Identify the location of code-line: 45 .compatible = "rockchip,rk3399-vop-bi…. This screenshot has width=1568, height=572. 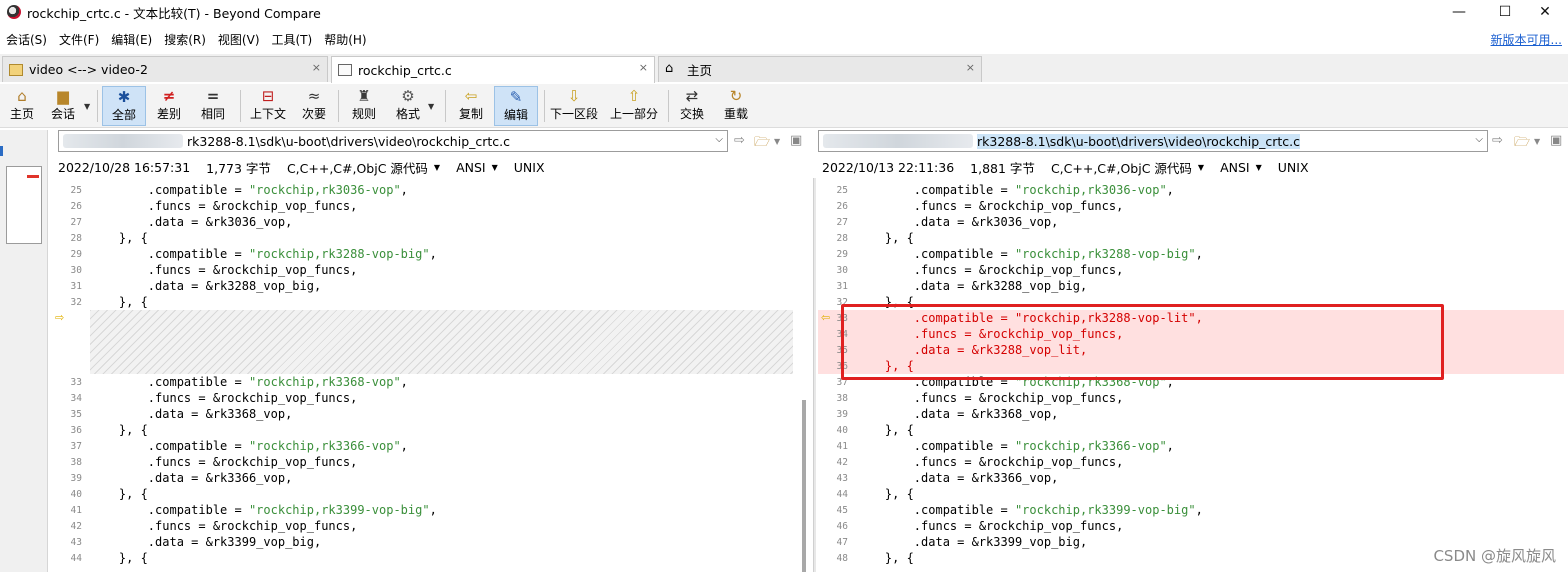
(1191, 510).